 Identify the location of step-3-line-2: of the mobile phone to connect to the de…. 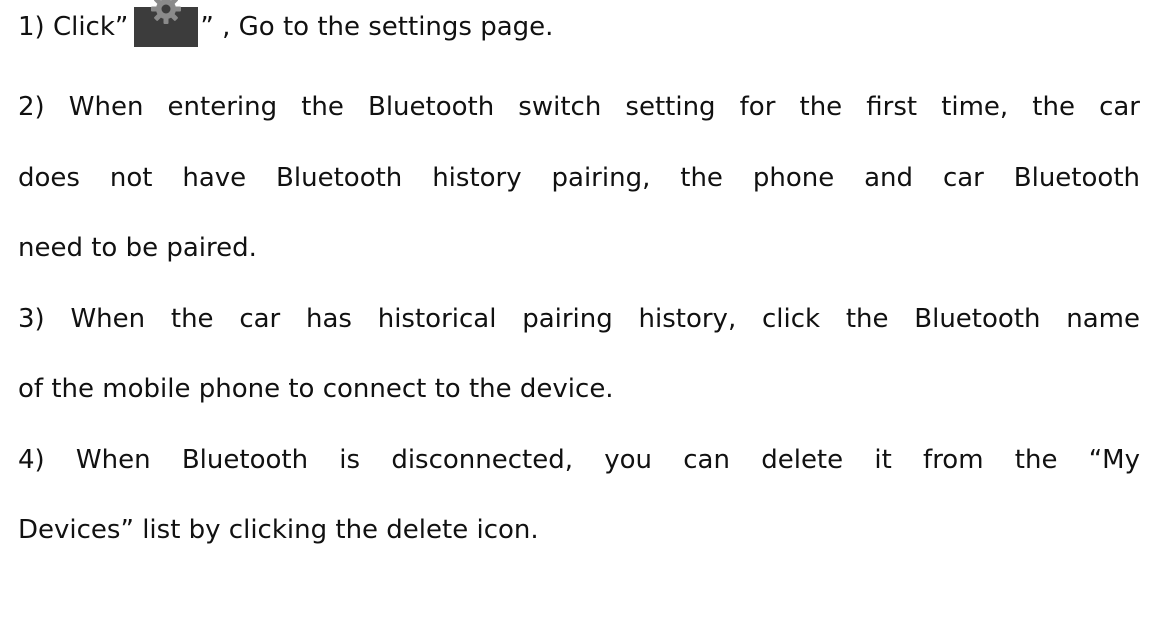
(316, 389).